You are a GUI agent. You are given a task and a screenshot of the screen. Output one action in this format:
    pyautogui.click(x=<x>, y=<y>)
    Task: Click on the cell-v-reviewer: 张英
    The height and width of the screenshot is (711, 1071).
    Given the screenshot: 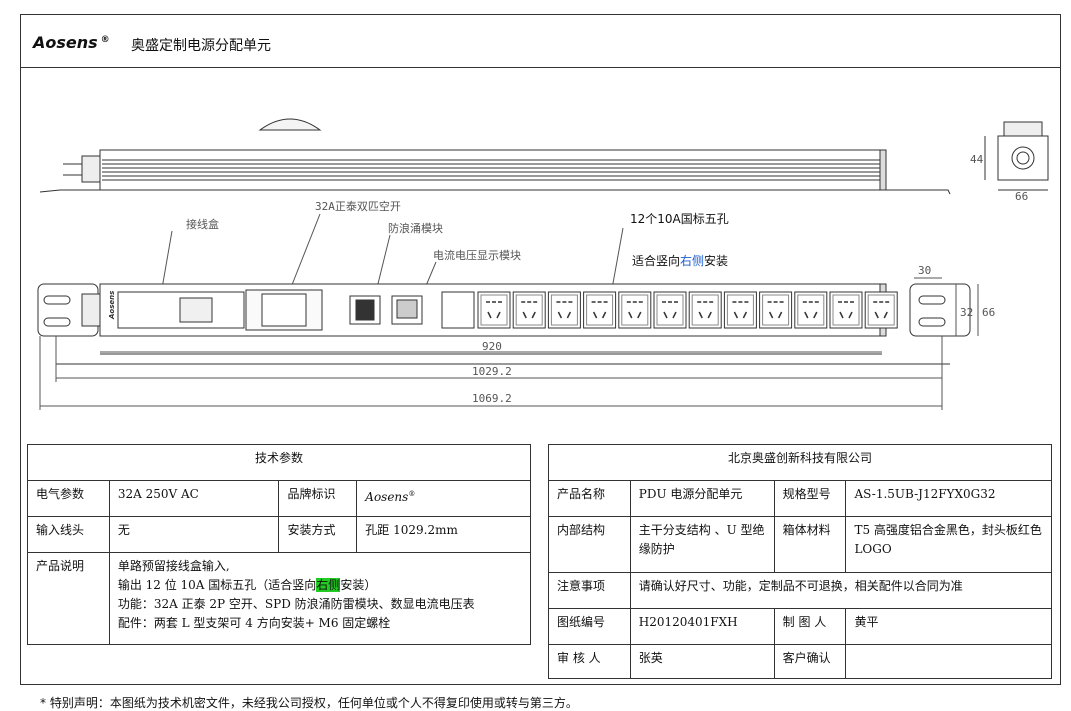 What is the action you would take?
    pyautogui.click(x=702, y=661)
    